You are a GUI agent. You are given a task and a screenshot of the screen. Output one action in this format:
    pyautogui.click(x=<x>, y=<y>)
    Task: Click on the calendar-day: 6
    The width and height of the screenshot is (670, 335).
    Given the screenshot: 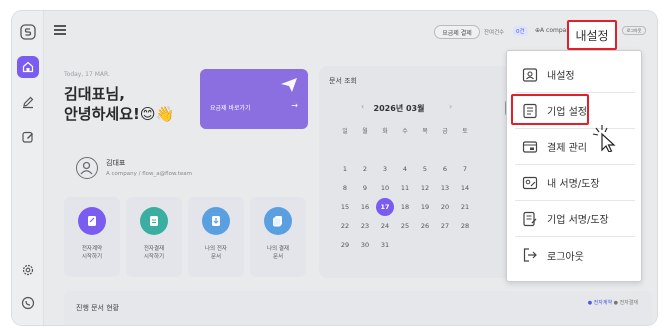 What is the action you would take?
    pyautogui.click(x=445, y=169)
    